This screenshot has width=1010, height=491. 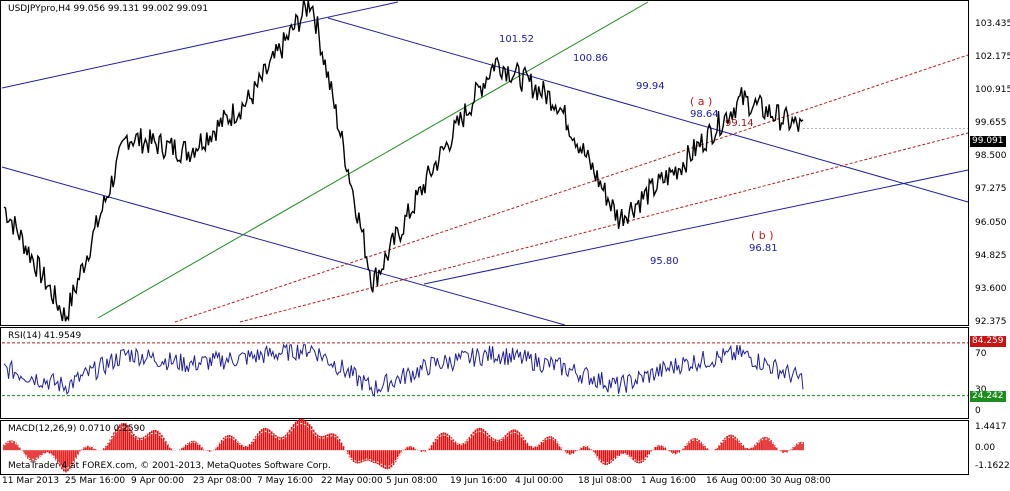 I want to click on price-tick-label: 96.050, so click(x=991, y=223).